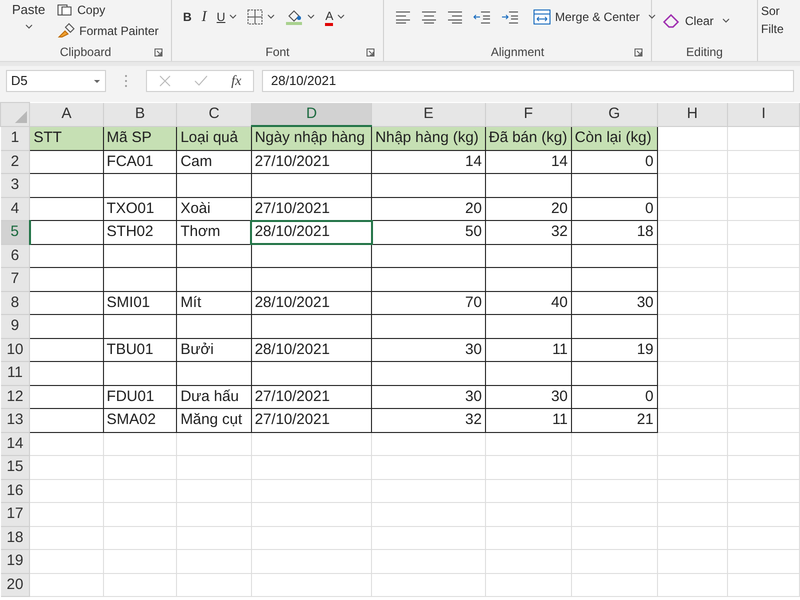  I want to click on row-header: 15, so click(15, 467).